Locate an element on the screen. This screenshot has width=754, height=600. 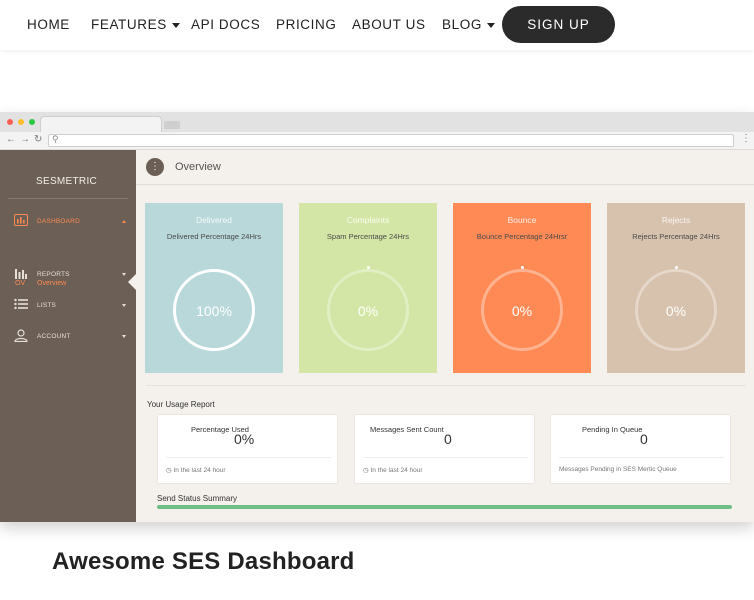
usage-report-title: Your Usage Report is located at coordinates (181, 404).